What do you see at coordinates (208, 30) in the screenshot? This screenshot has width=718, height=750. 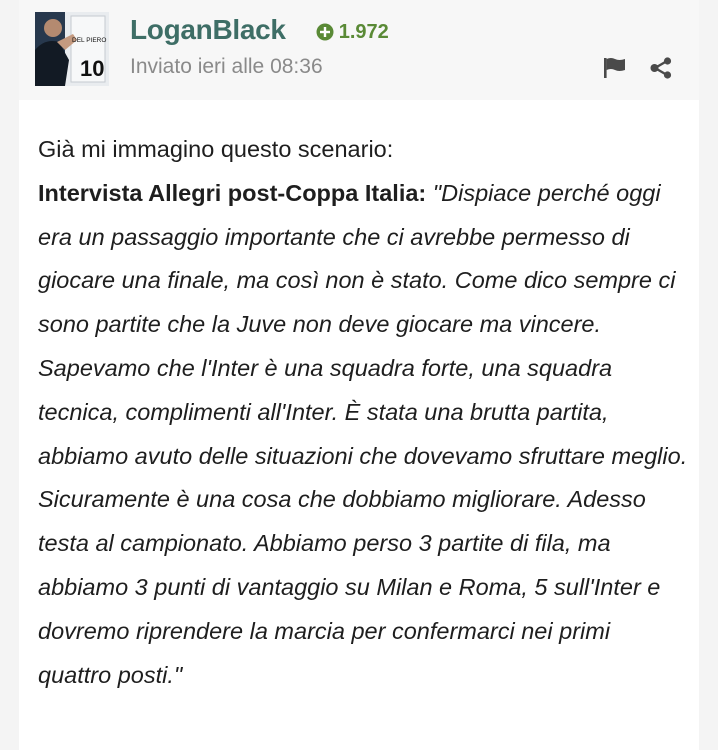 I see `author-name: LoganBlack` at bounding box center [208, 30].